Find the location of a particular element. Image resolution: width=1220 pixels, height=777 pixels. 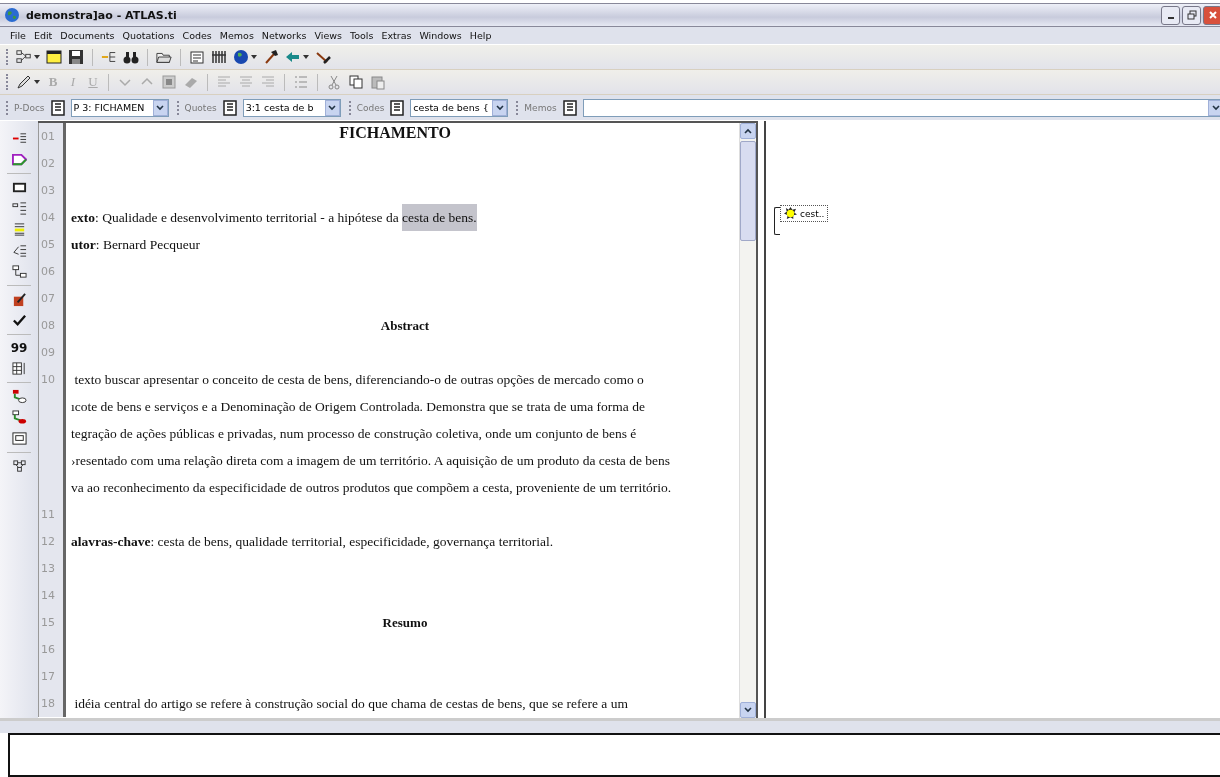

text-line: exto: Qualidade e desenvolvimento territorial - a hipótese da is located at coordinates (235, 218).